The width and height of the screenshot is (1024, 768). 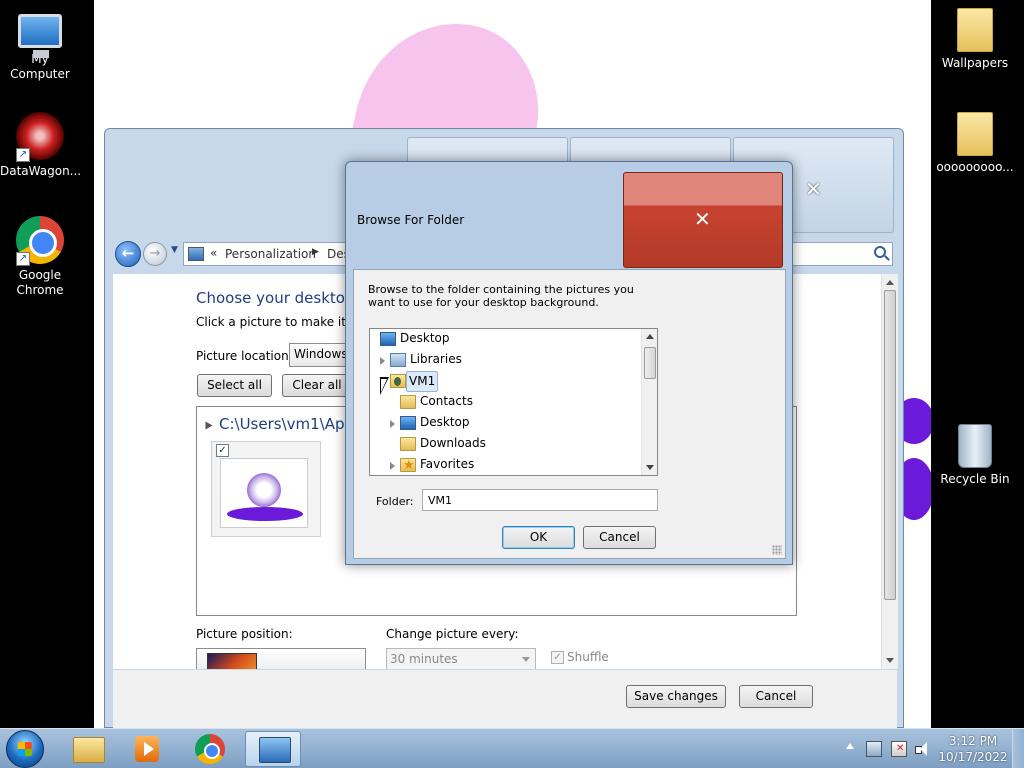 What do you see at coordinates (538, 537) in the screenshot?
I see `ok-button: OK` at bounding box center [538, 537].